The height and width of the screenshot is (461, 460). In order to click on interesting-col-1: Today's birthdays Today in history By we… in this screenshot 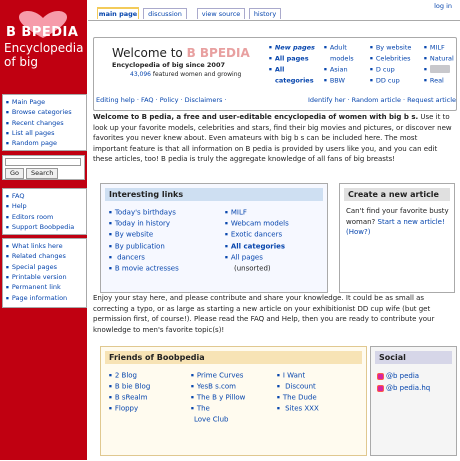, I will do `click(144, 240)`.